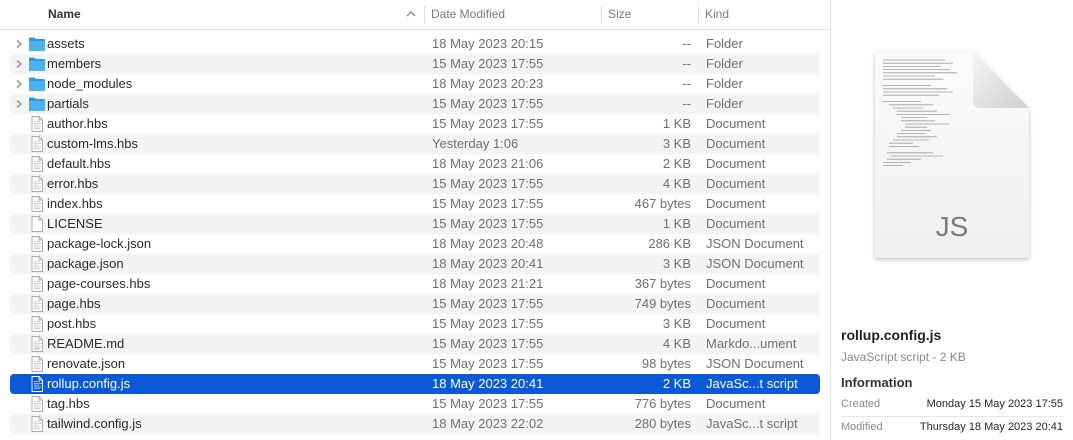 This screenshot has width=1073, height=440. I want to click on info-divider, so click(952, 416).